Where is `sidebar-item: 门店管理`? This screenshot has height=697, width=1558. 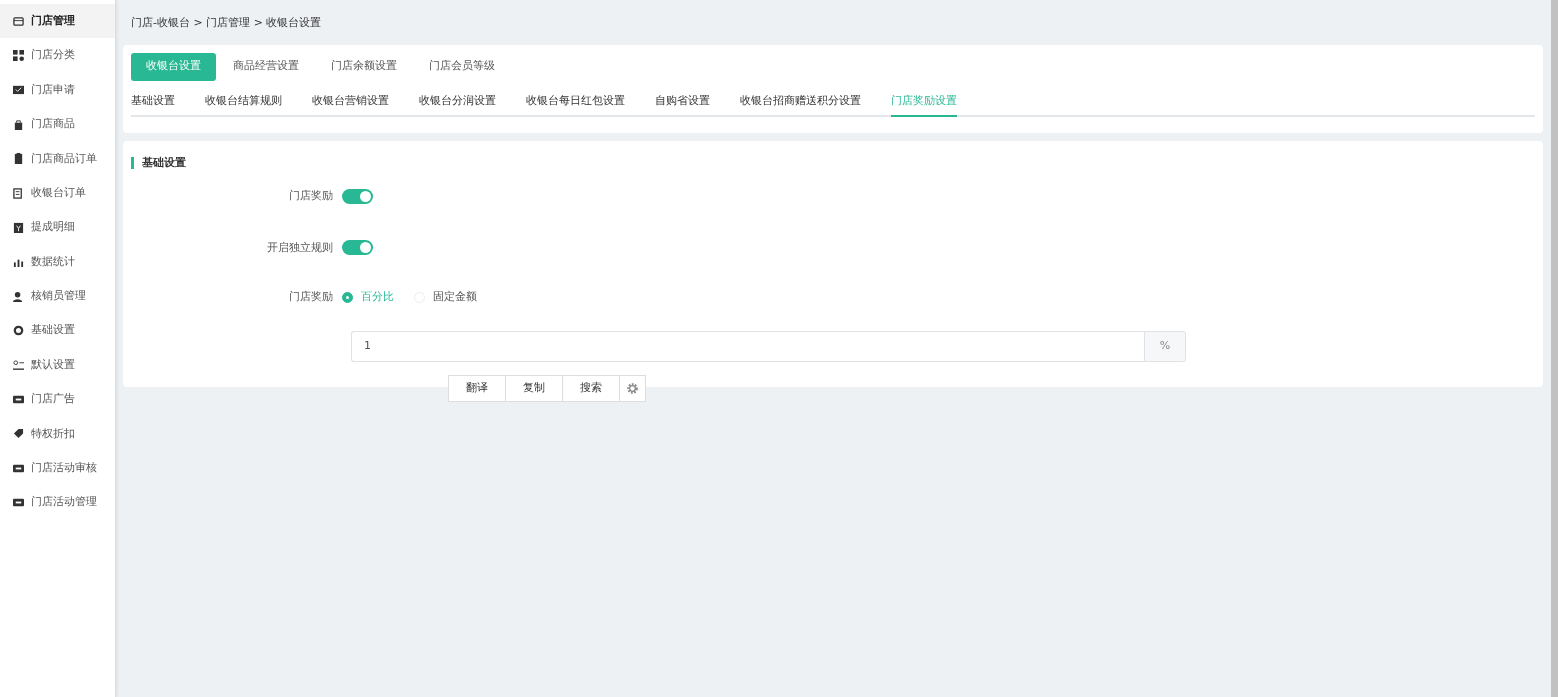 sidebar-item: 门店管理 is located at coordinates (57, 21).